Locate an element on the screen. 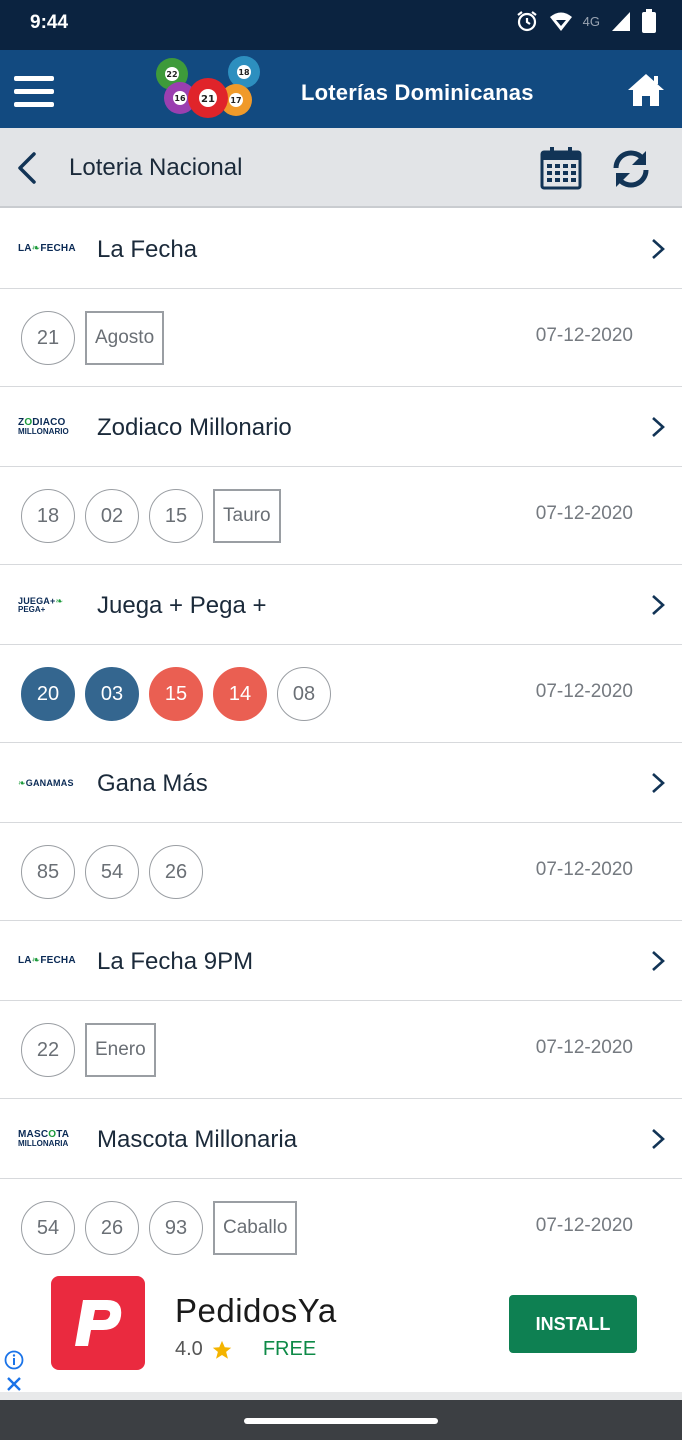 Image resolution: width=682 pixels, height=1440 pixels. result-numbers: 54 26 93 Caballo is located at coordinates (159, 1228).